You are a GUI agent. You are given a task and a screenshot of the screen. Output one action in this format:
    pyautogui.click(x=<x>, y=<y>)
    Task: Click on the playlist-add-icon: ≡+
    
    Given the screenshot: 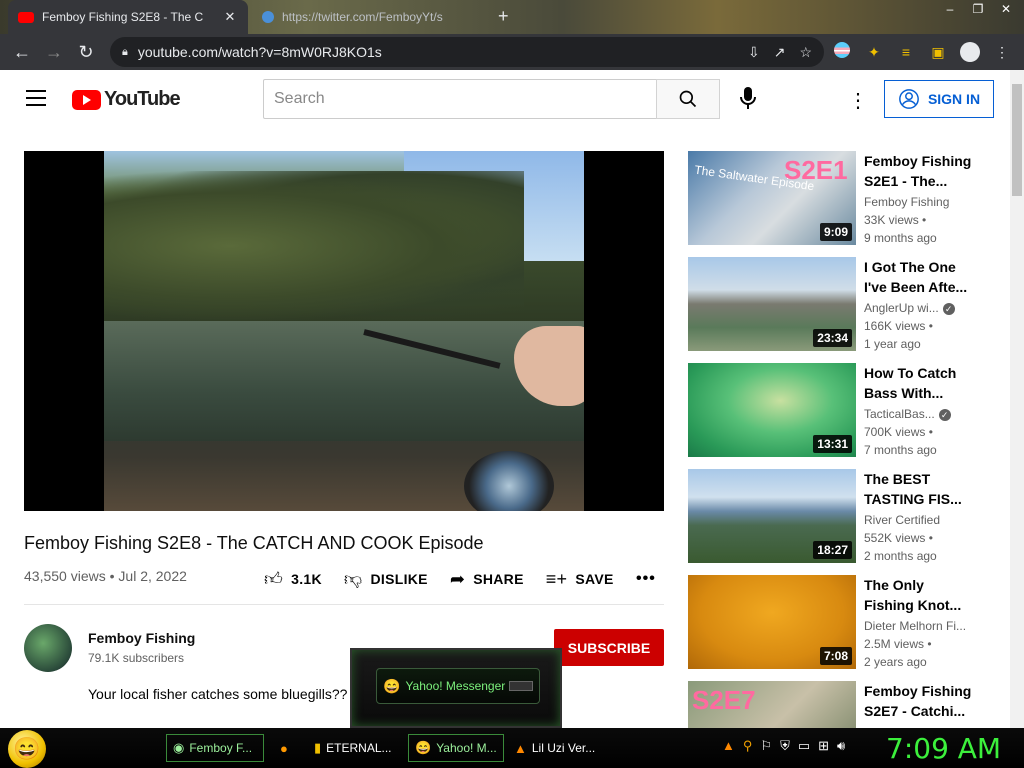 What is the action you would take?
    pyautogui.click(x=556, y=578)
    